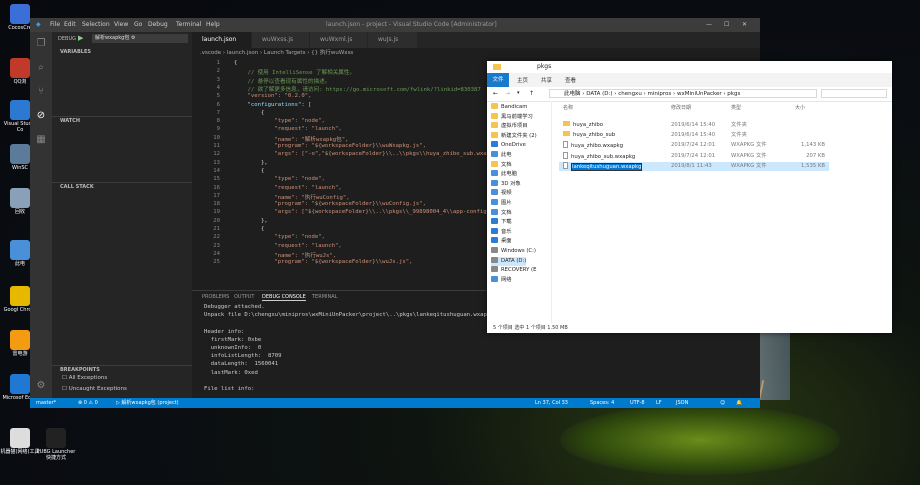 Image resolution: width=920 pixels, height=485 pixels. Describe the element at coordinates (506, 184) in the screenshot. I see `nav-item: 3D 对象` at that location.